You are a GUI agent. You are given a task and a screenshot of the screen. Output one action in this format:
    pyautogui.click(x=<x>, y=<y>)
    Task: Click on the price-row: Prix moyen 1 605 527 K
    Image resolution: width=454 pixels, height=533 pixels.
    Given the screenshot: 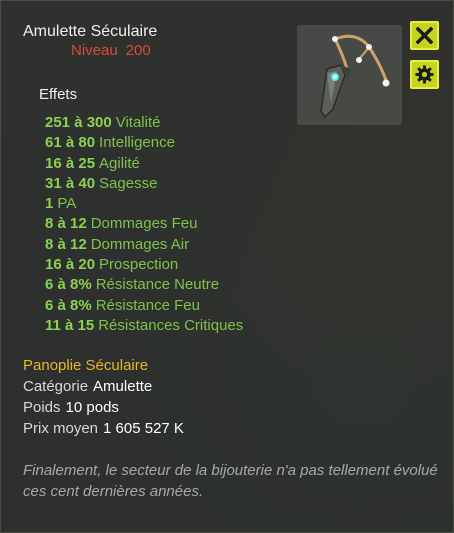 What is the action you would take?
    pyautogui.click(x=103, y=428)
    